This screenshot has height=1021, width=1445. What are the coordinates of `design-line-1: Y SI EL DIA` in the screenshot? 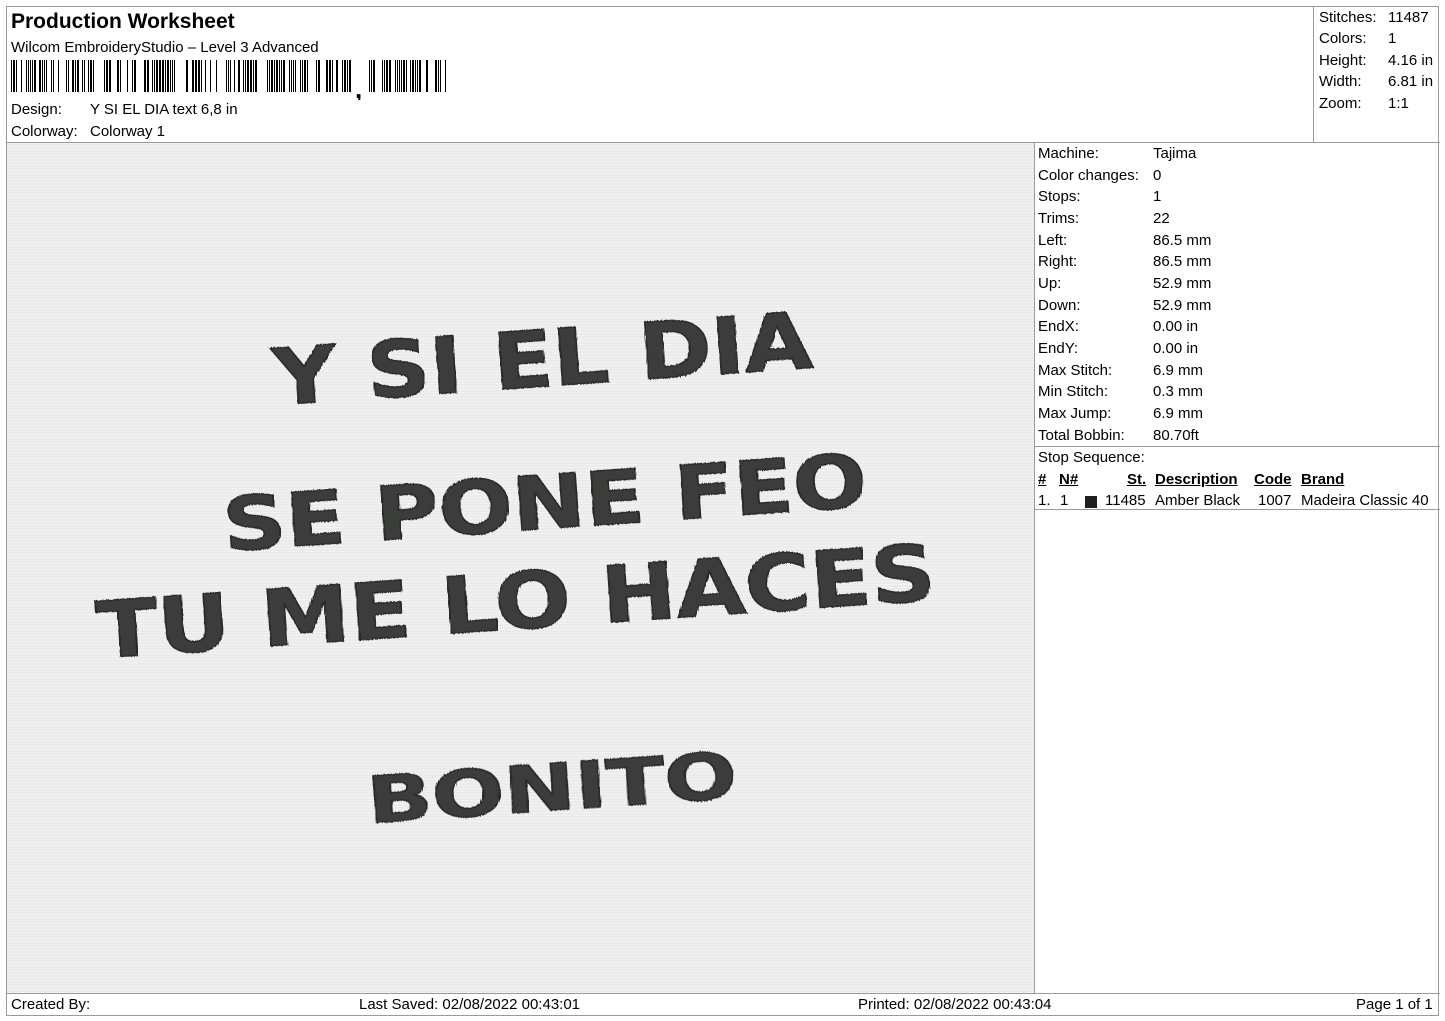 It's located at (542, 361).